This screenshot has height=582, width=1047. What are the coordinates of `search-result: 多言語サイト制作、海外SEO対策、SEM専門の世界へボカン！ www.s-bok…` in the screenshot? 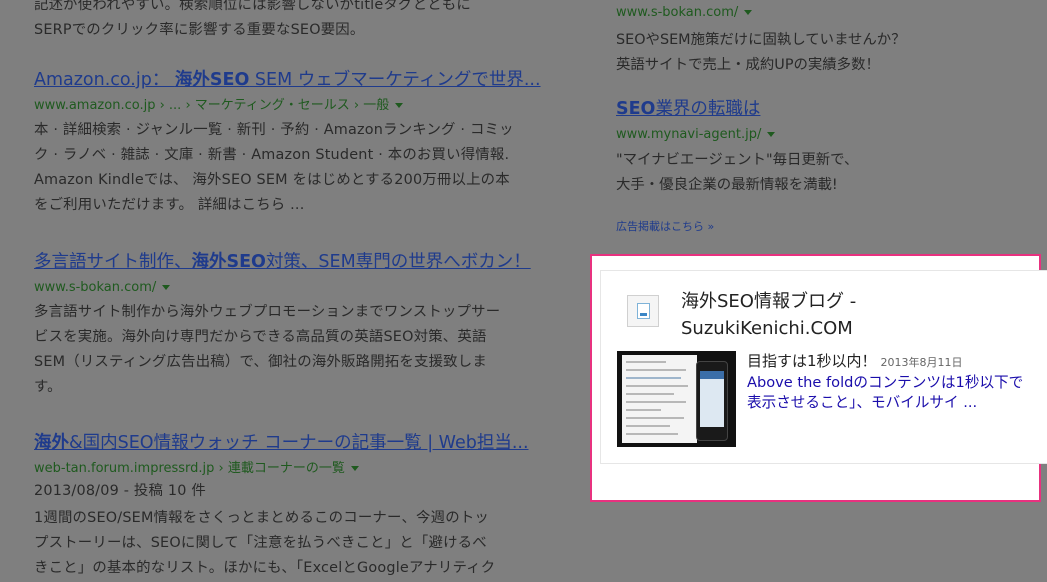 It's located at (294, 325).